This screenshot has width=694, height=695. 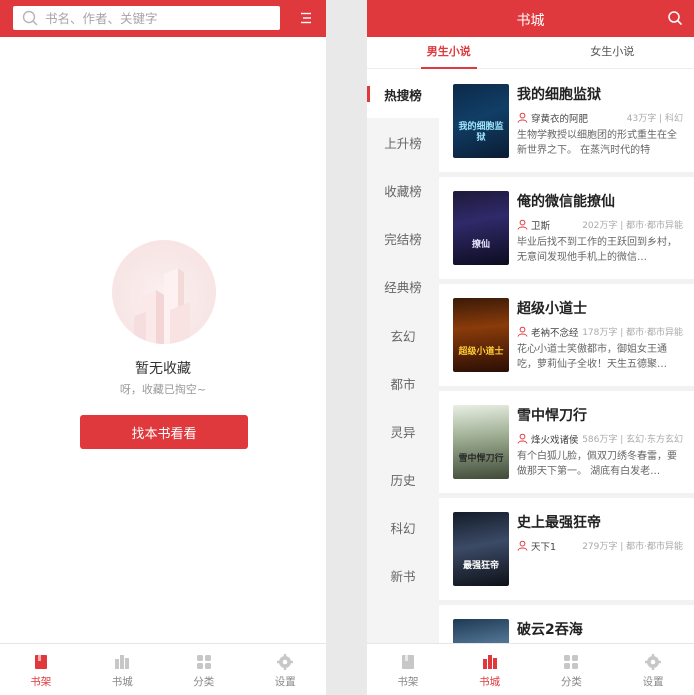 I want to click on book-title: 俺的微信能撩仙, so click(x=566, y=201).